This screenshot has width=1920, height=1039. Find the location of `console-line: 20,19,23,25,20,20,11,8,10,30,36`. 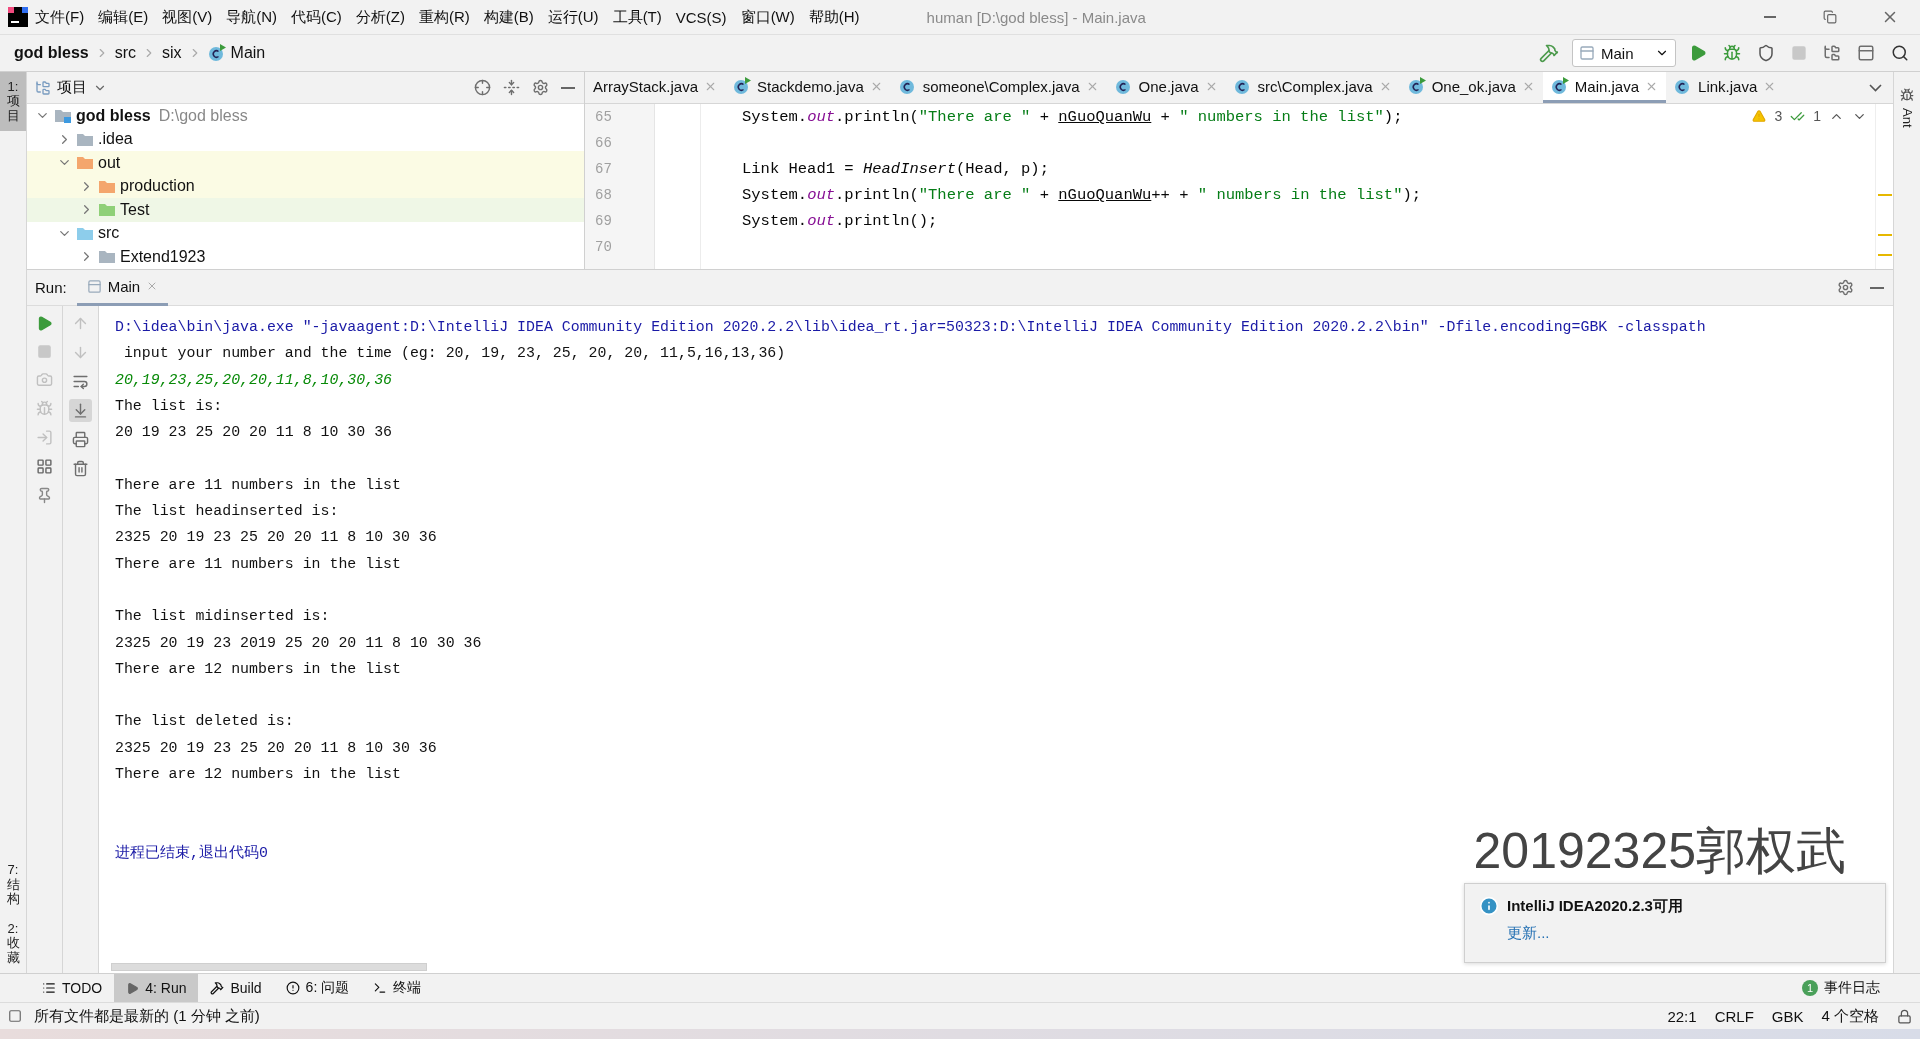

console-line: 20,19,23,25,20,20,11,8,10,30,36 is located at coordinates (253, 380).